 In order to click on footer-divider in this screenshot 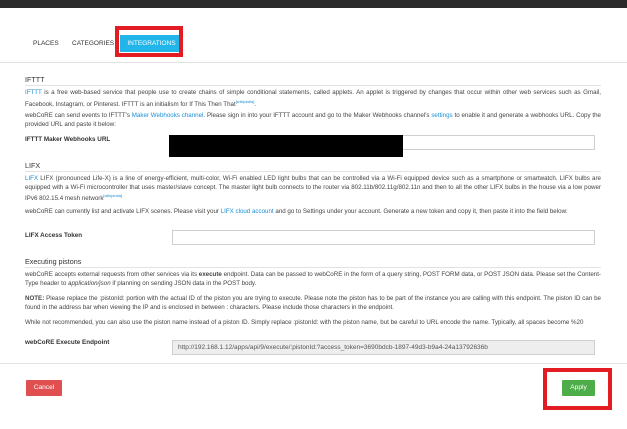, I will do `click(313, 363)`.